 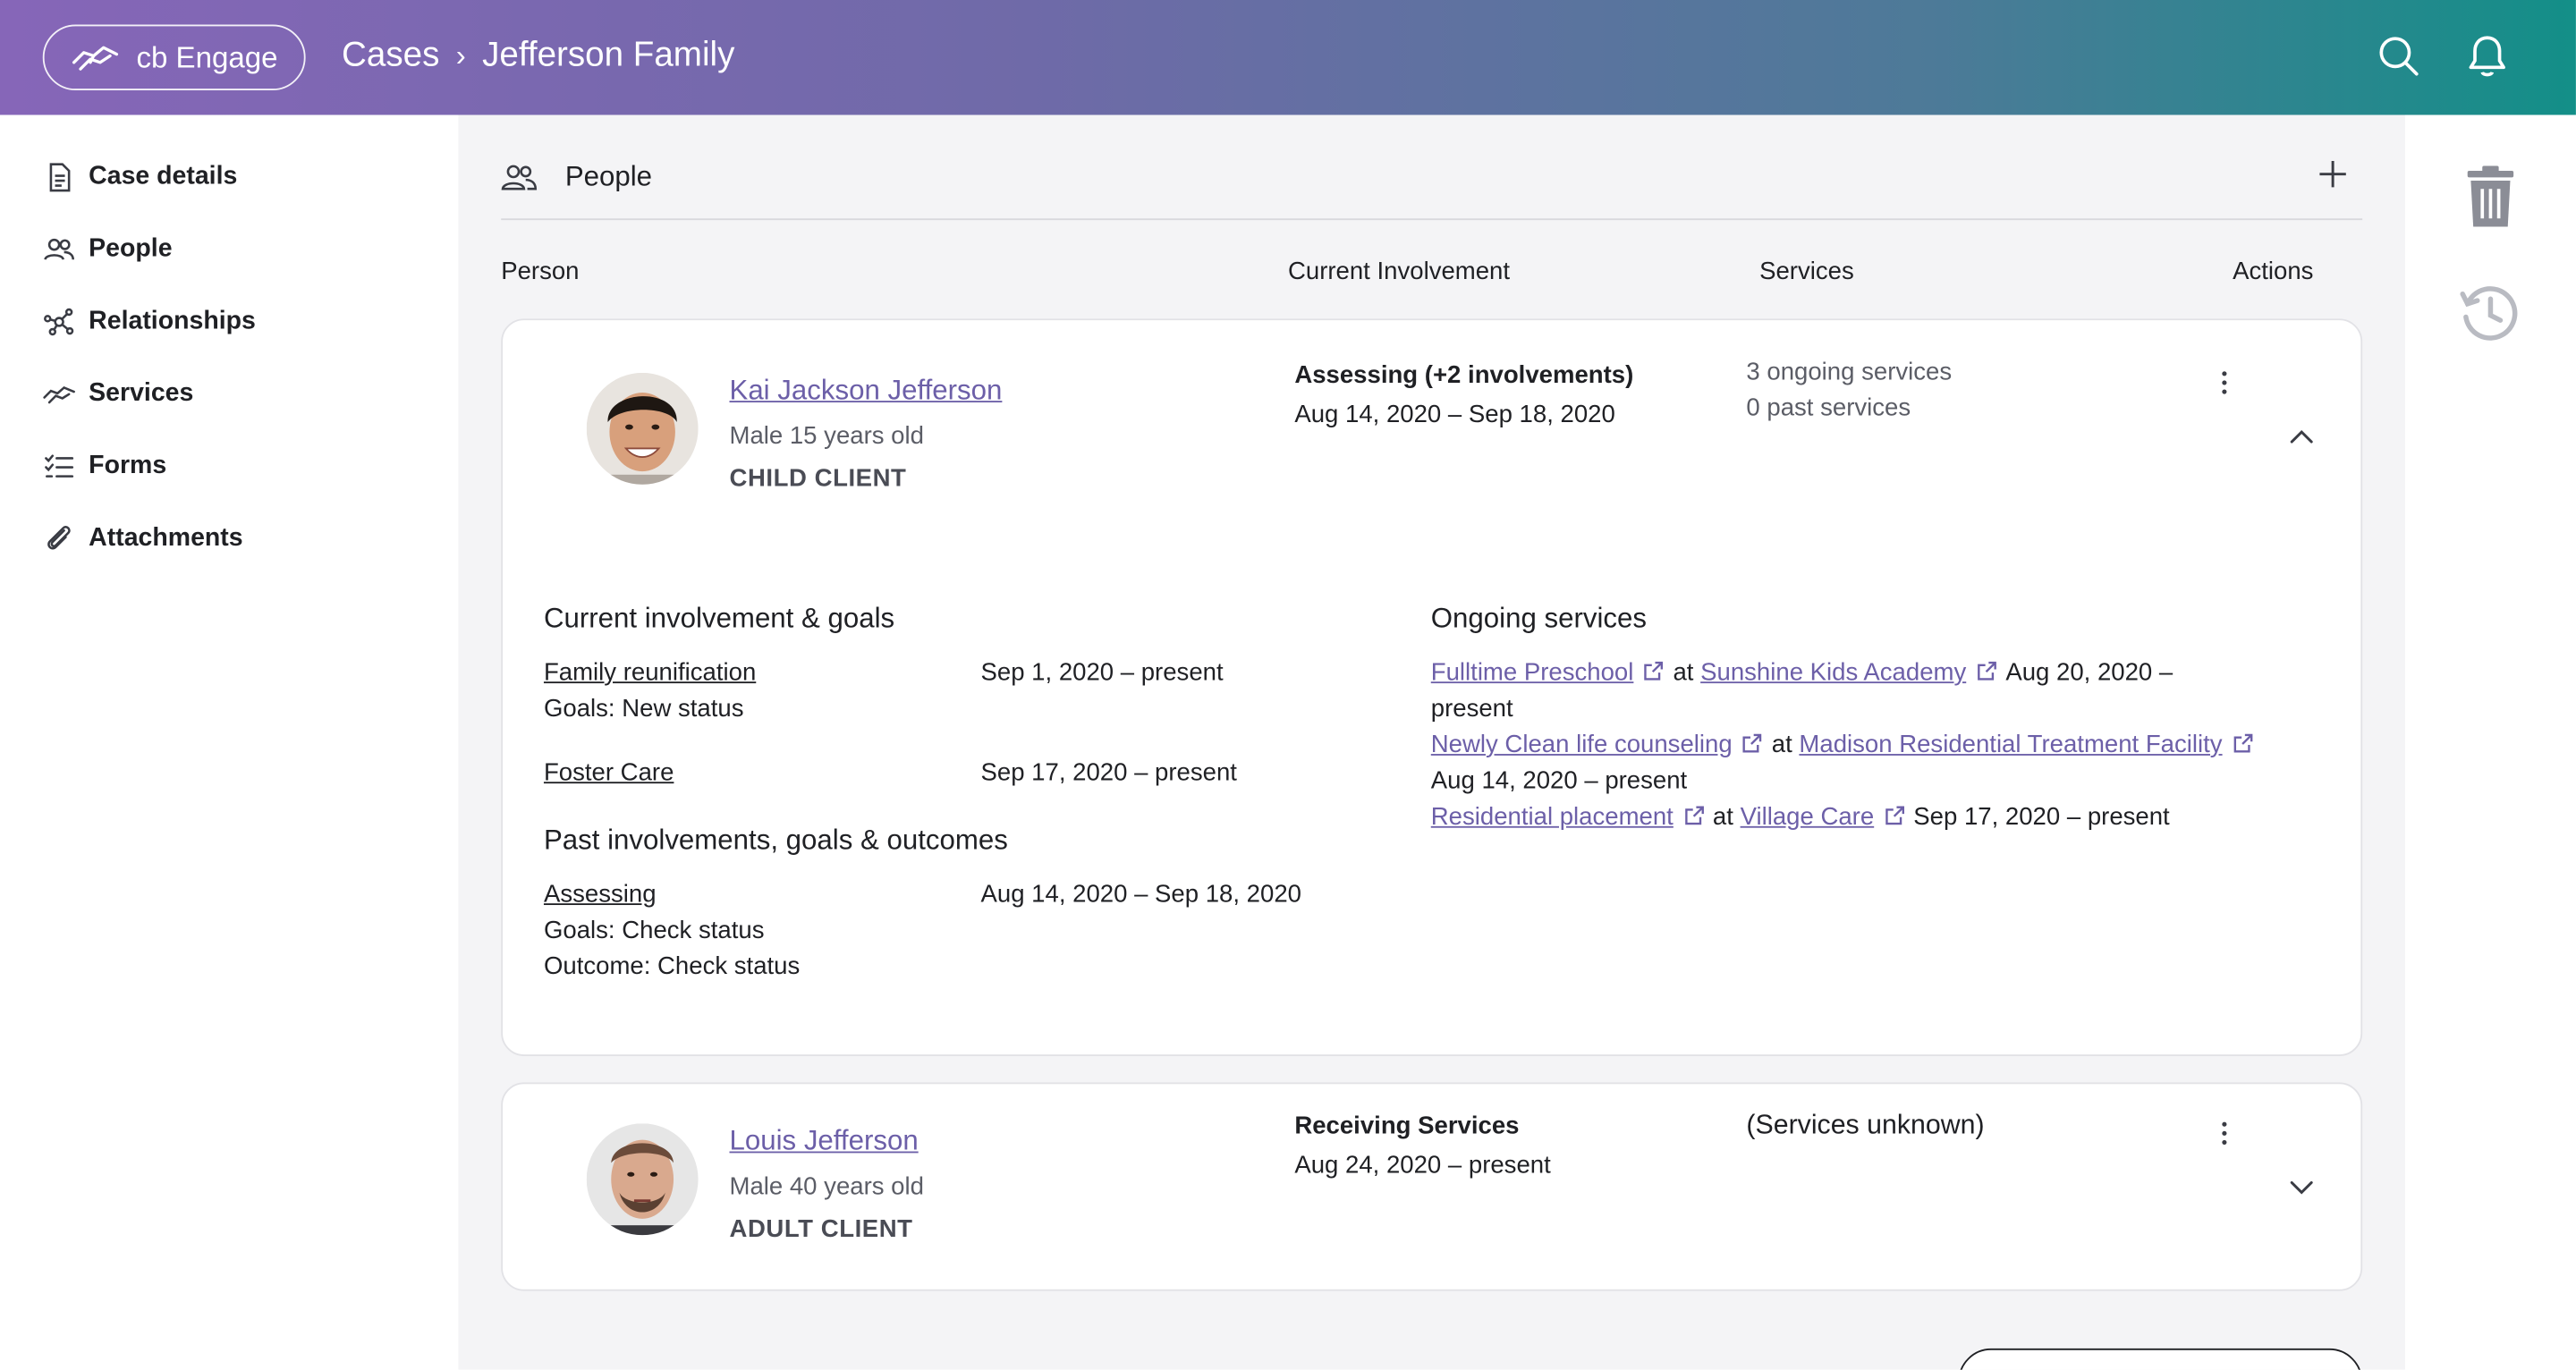 What do you see at coordinates (131, 248) in the screenshot?
I see `sidebar-item-label: People` at bounding box center [131, 248].